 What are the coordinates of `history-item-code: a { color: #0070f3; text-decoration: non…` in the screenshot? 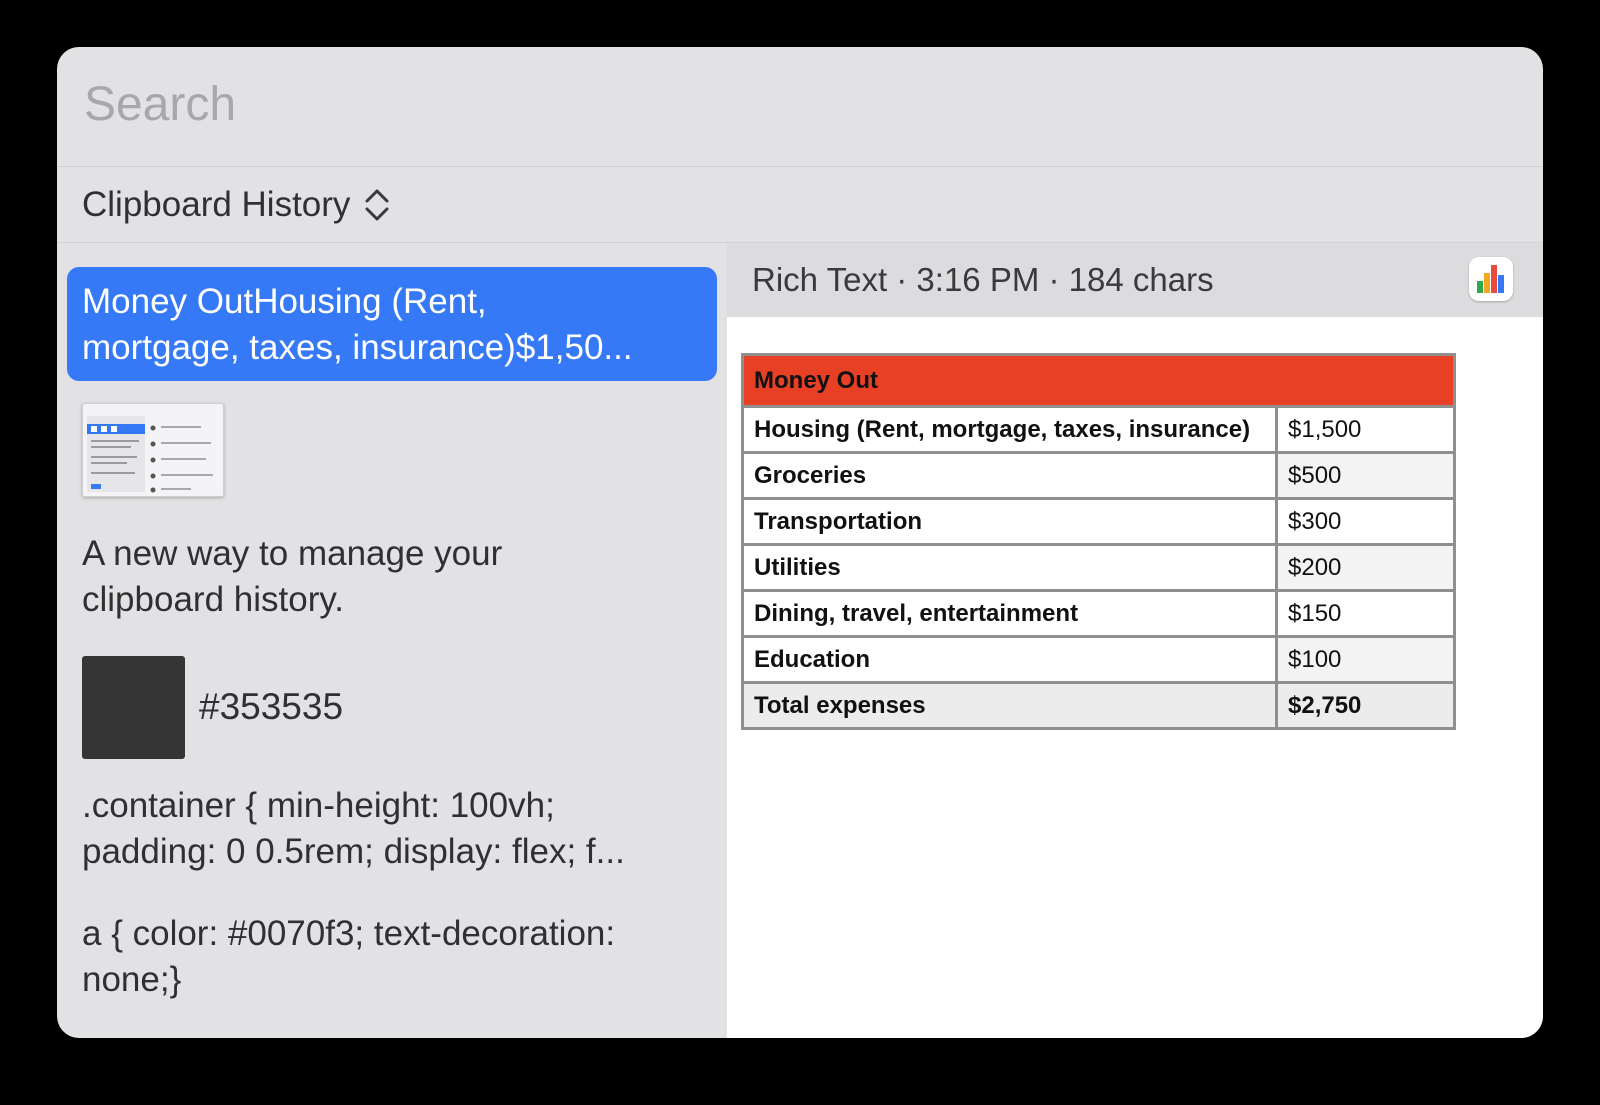 It's located at (392, 957).